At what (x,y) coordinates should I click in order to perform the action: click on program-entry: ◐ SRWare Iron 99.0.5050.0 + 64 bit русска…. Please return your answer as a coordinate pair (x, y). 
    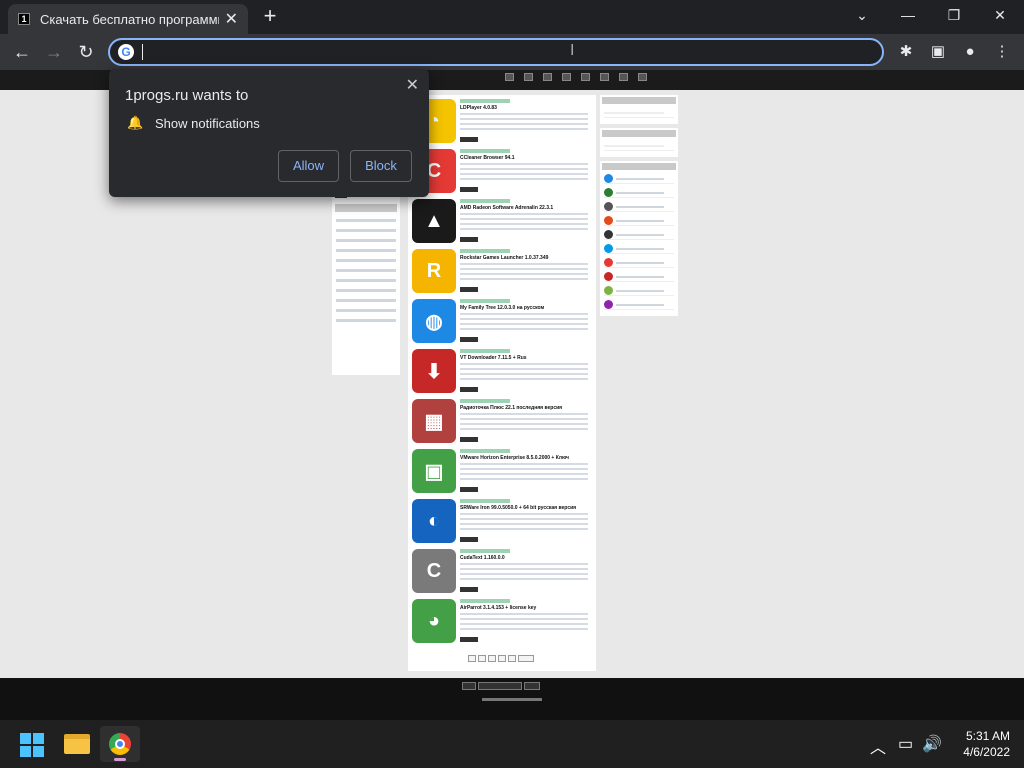
    Looking at the image, I should click on (502, 524).